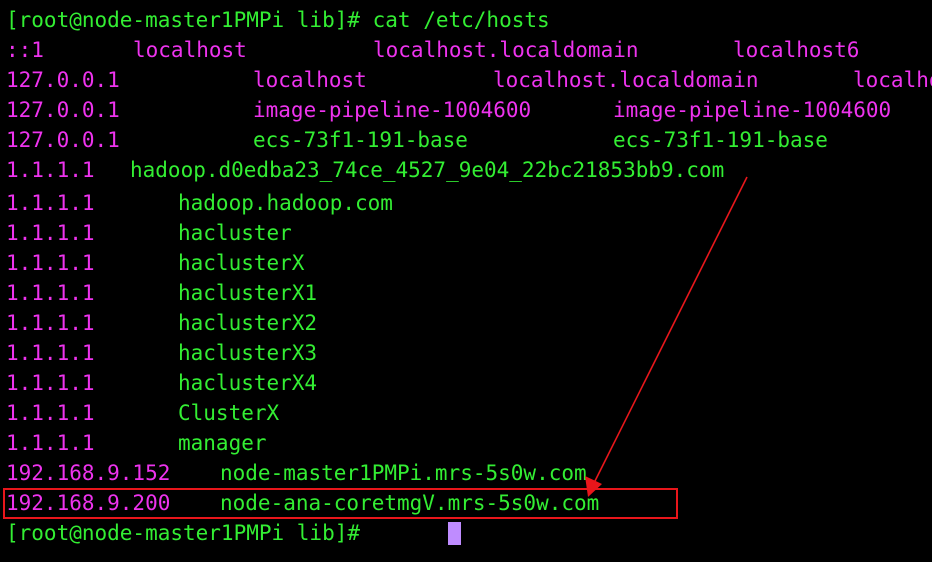  What do you see at coordinates (752, 110) in the screenshot?
I see `hostname-alias: image-pipeline-1004600` at bounding box center [752, 110].